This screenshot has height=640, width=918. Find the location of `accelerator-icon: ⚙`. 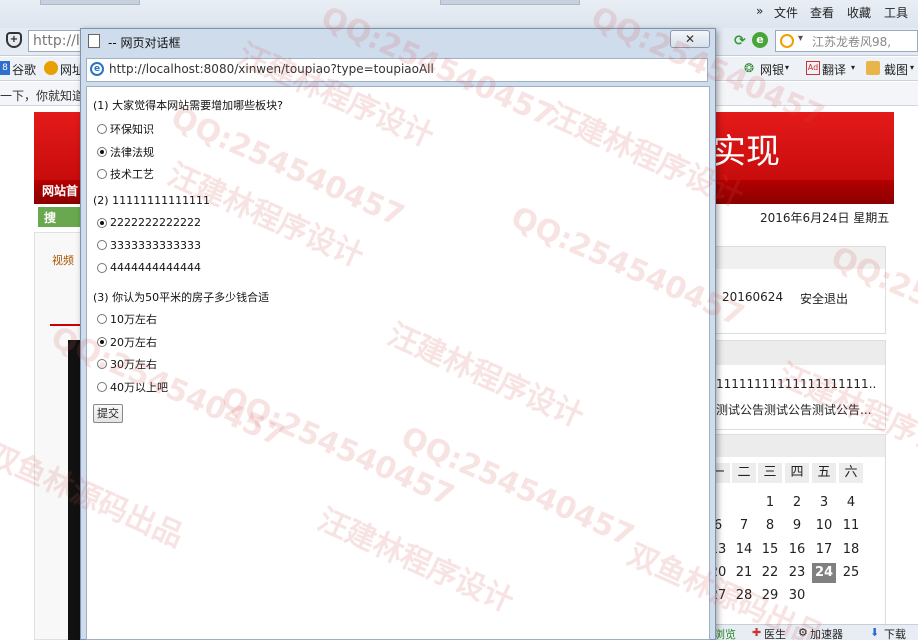

accelerator-icon: ⚙ is located at coordinates (803, 632).